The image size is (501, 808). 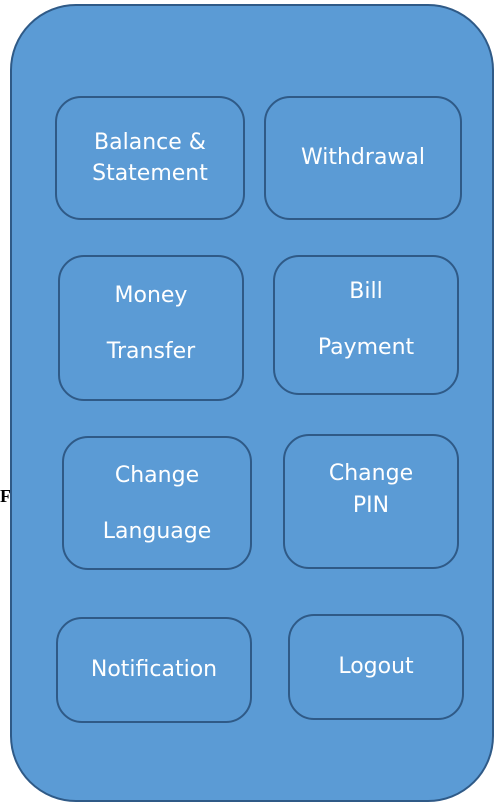 I want to click on change-pin-button: Change PIN, so click(x=371, y=501).